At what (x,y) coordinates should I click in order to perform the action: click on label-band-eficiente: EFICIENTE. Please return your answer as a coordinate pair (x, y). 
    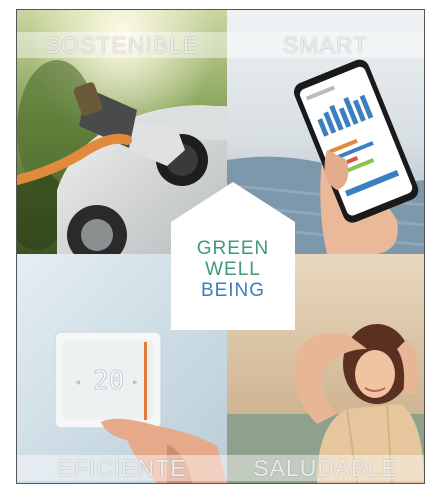
    Looking at the image, I should click on (122, 468).